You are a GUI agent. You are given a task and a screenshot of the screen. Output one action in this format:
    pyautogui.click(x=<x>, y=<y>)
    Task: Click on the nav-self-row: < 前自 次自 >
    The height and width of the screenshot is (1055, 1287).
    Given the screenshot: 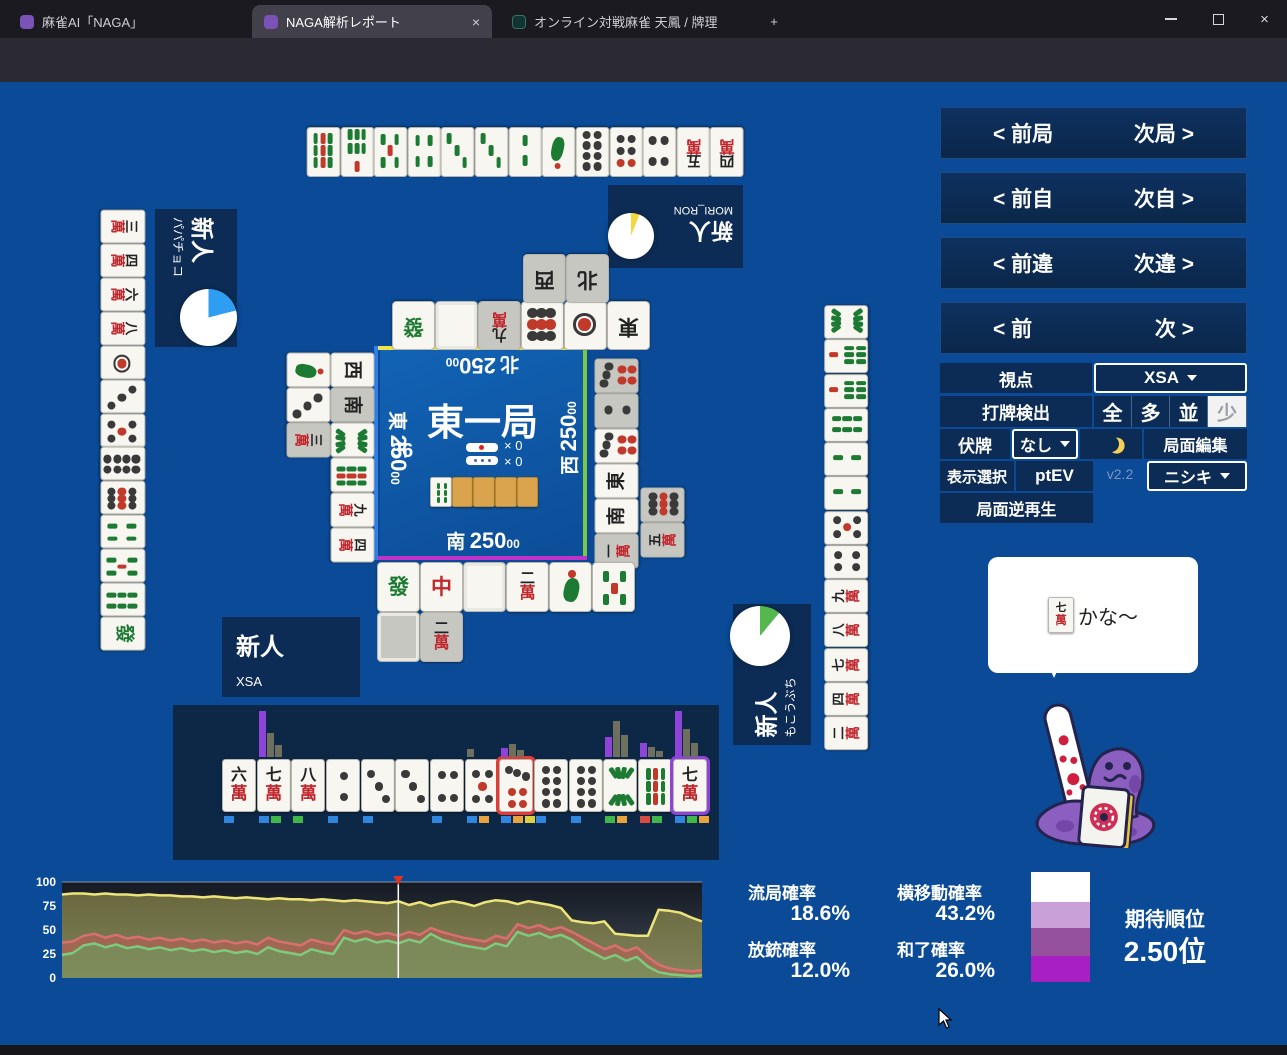 What is the action you would take?
    pyautogui.click(x=1093, y=198)
    